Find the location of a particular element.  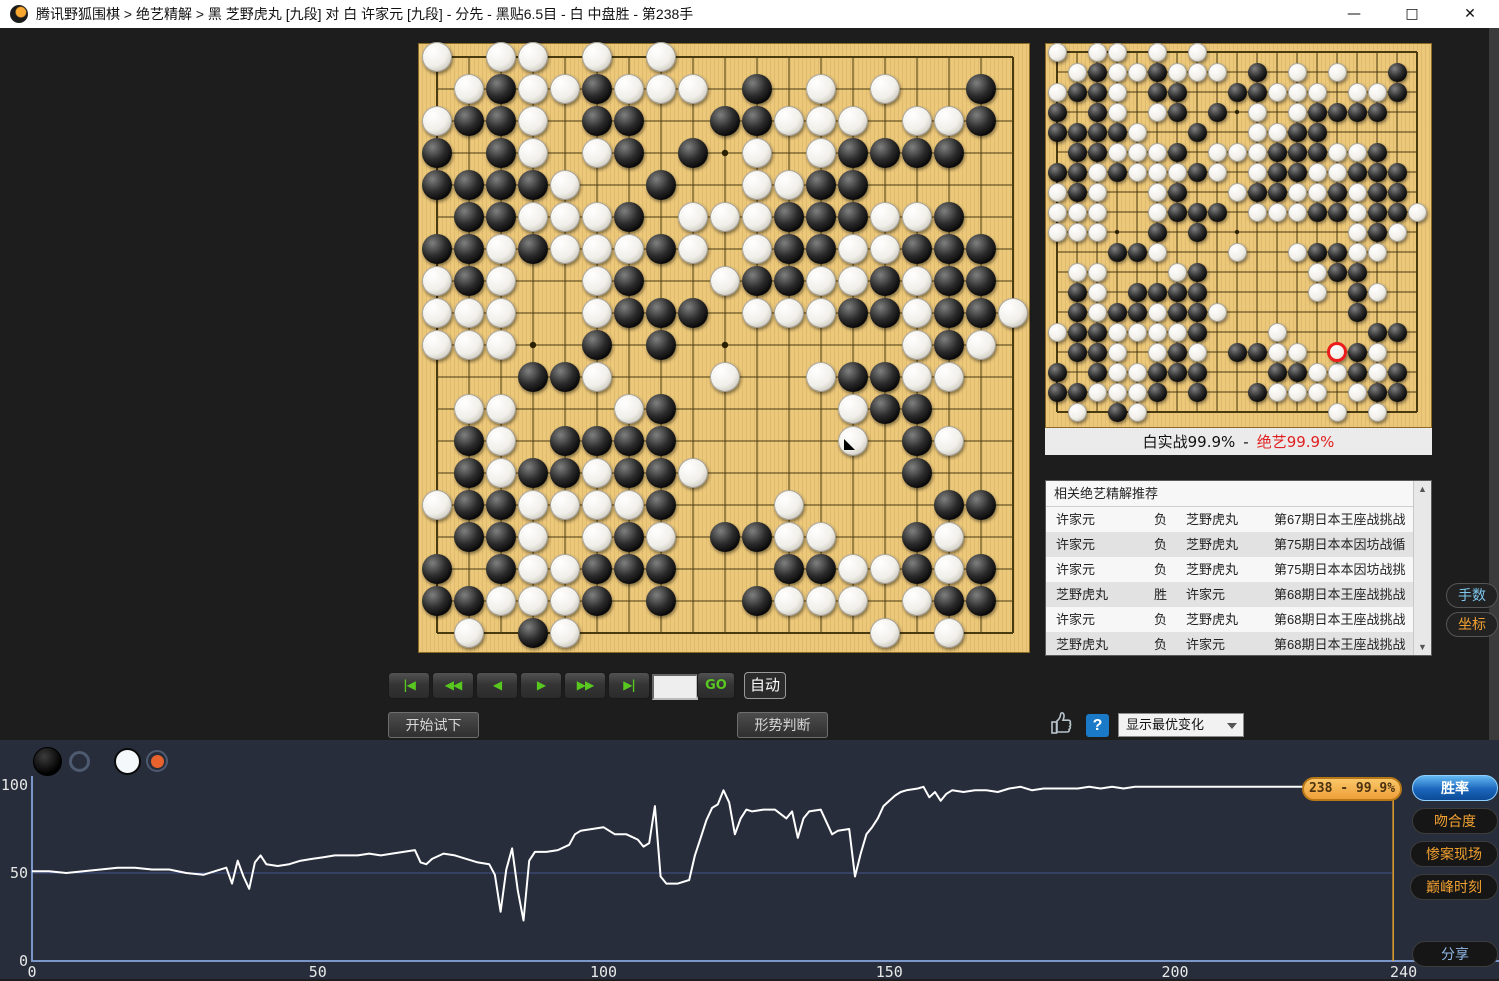

recommendation-scrollbar: ▲ ▼ is located at coordinates (1422, 568).